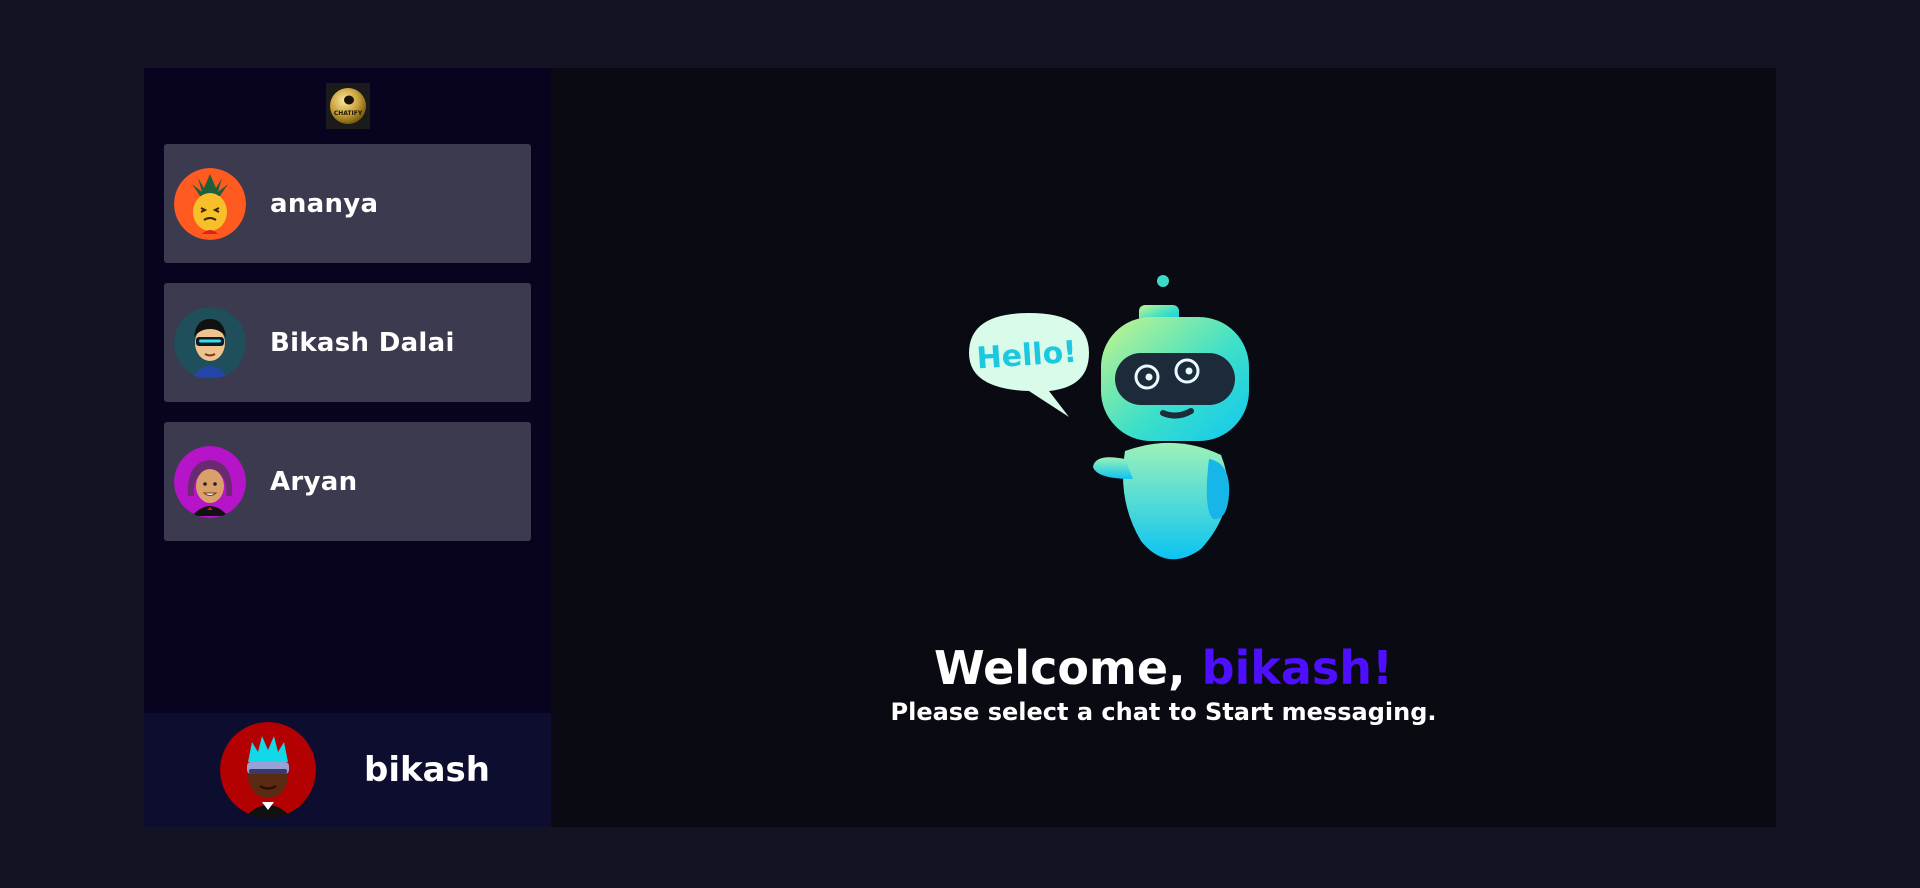  I want to click on welcome-heading: Welcome, bikash!, so click(1163, 668).